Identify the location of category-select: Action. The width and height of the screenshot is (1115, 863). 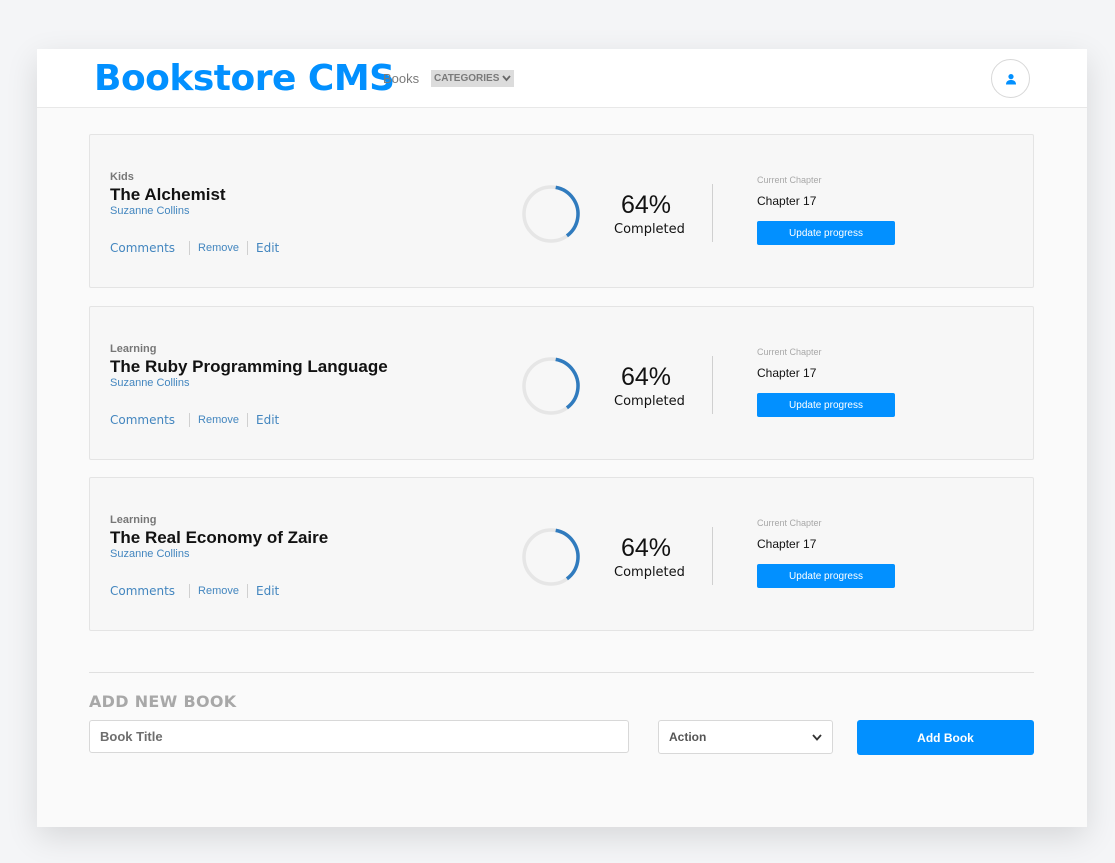
(745, 737).